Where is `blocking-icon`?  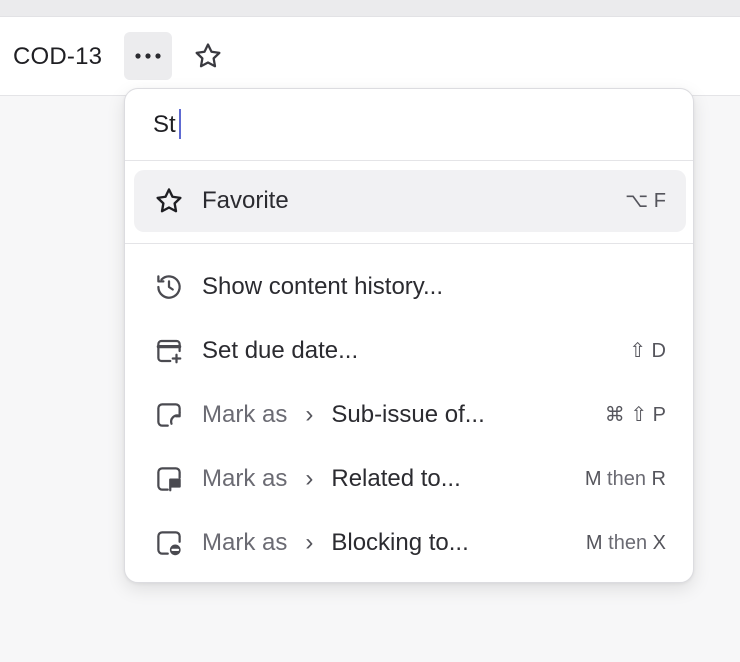 blocking-icon is located at coordinates (169, 543).